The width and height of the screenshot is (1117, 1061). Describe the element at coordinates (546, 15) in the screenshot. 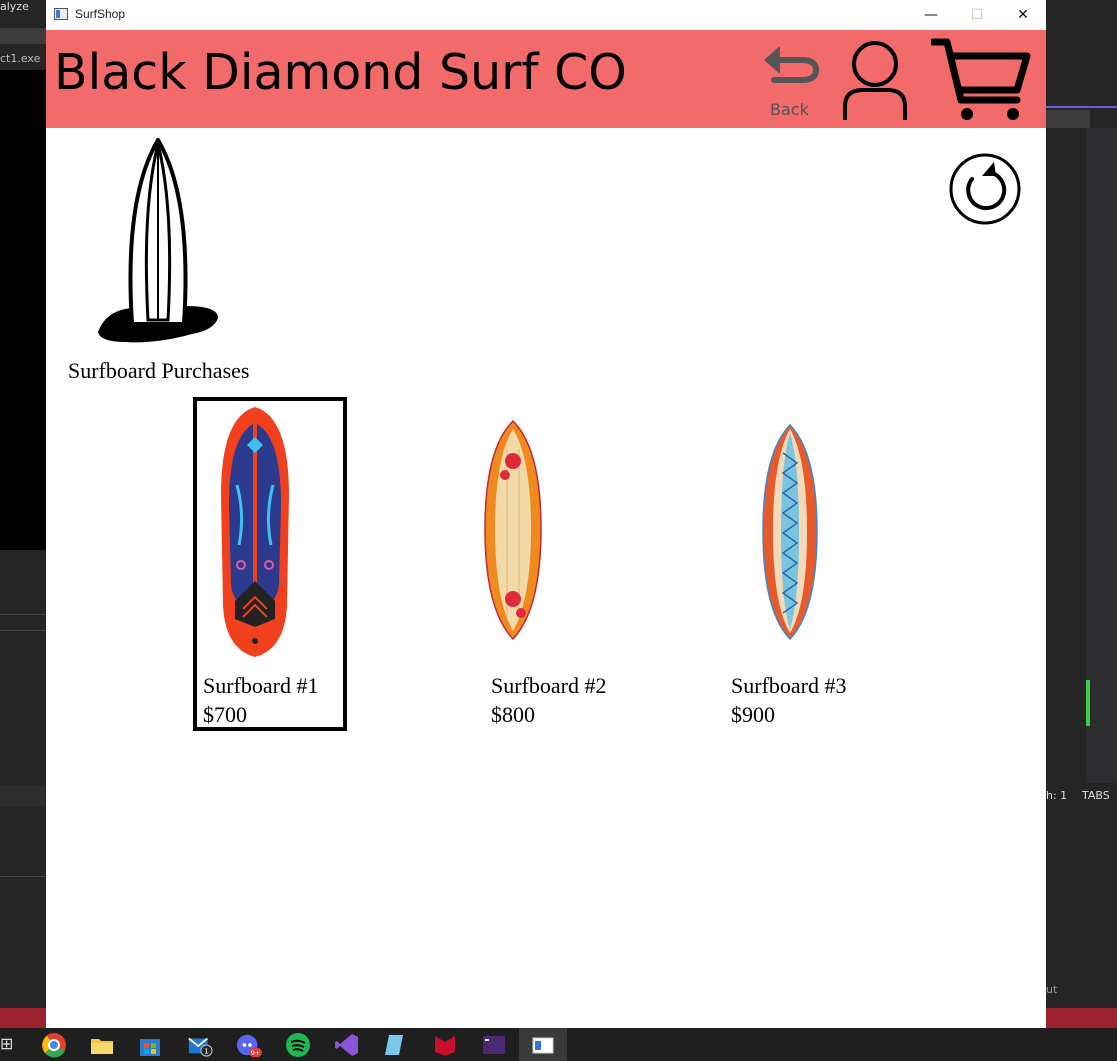

I see `title-bar: SurfShop — ☐ ✕` at that location.